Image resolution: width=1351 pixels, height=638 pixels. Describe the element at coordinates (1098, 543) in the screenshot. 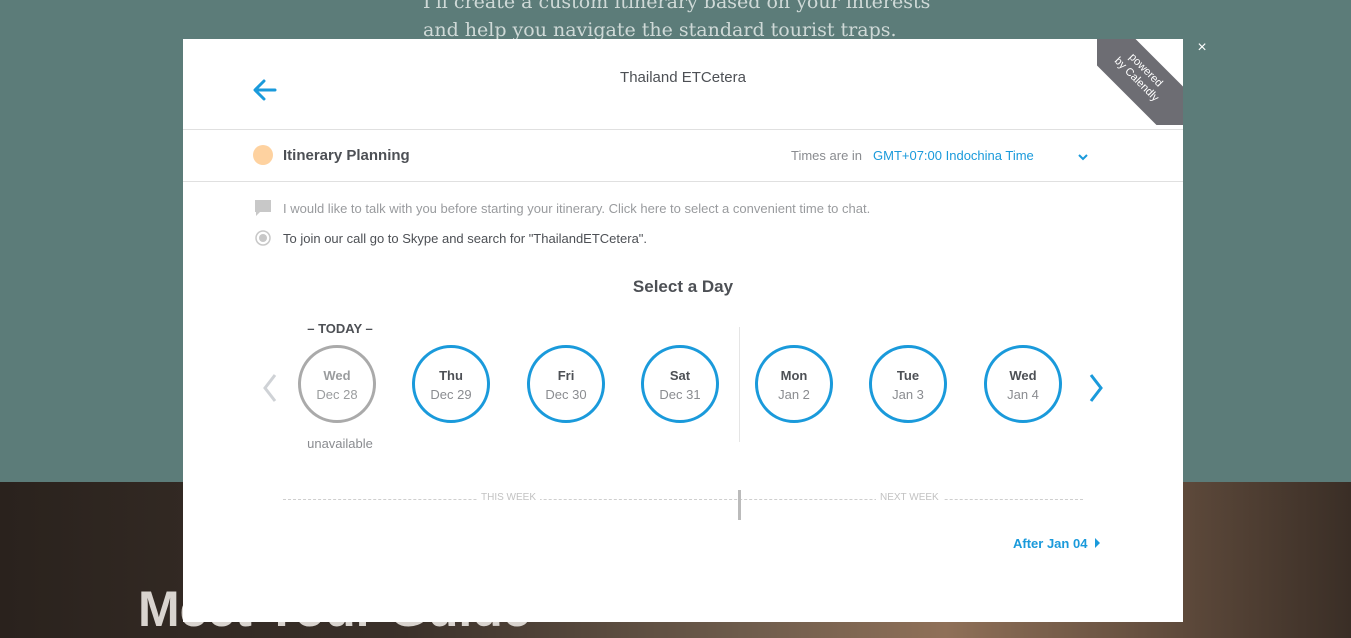

I see `caret-right-icon` at that location.